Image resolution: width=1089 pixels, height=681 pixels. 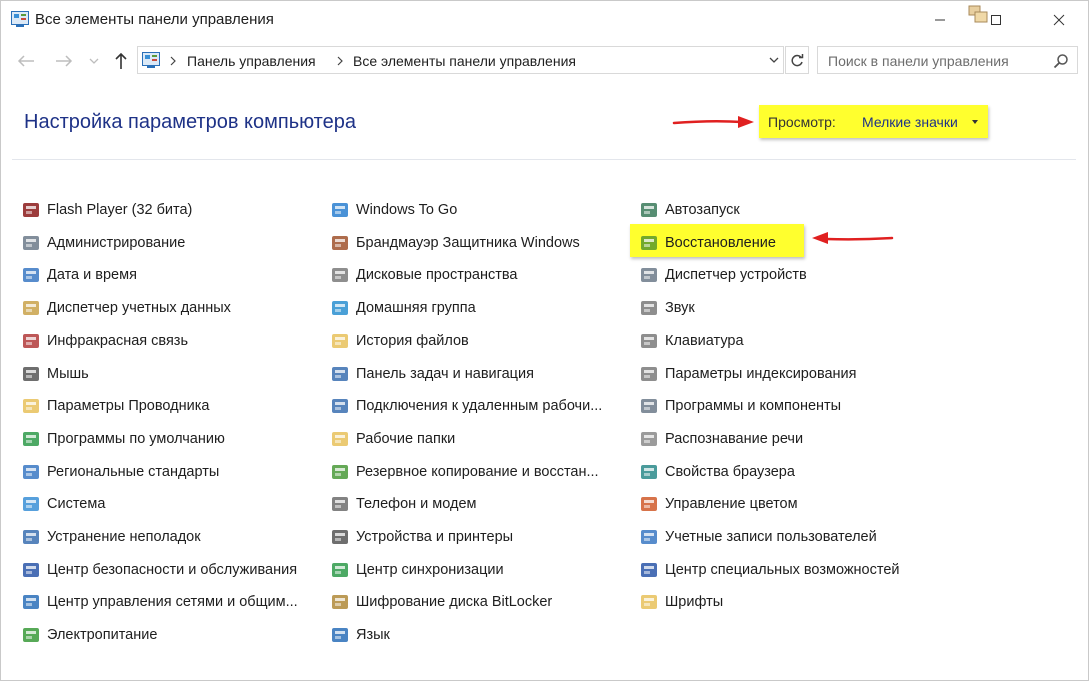 What do you see at coordinates (55, 374) in the screenshot?
I see `cp-item: Мышь` at bounding box center [55, 374].